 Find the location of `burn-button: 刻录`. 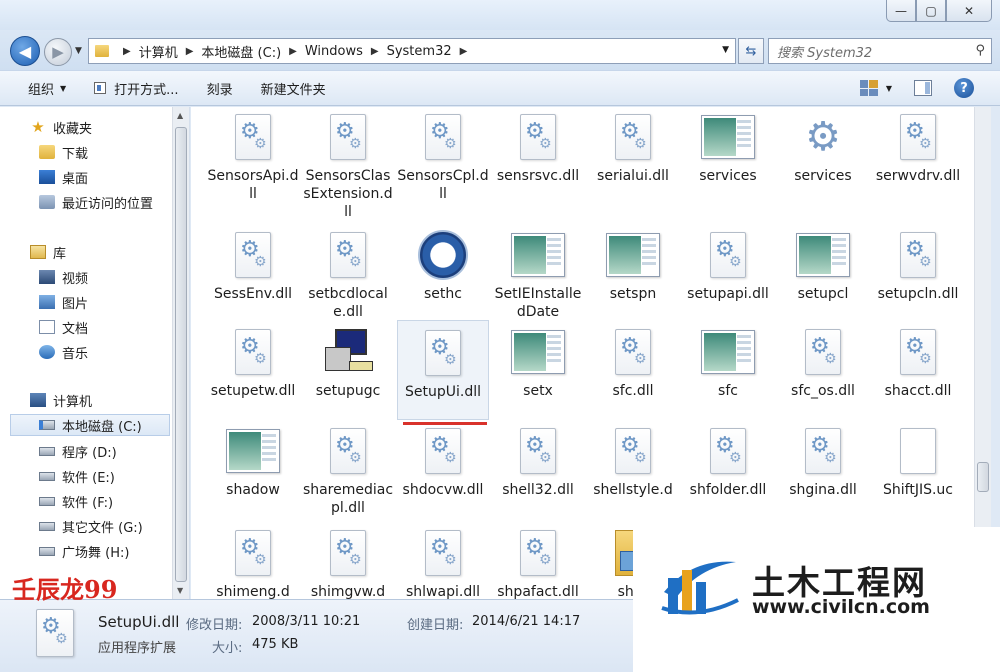

burn-button: 刻录 is located at coordinates (220, 88).